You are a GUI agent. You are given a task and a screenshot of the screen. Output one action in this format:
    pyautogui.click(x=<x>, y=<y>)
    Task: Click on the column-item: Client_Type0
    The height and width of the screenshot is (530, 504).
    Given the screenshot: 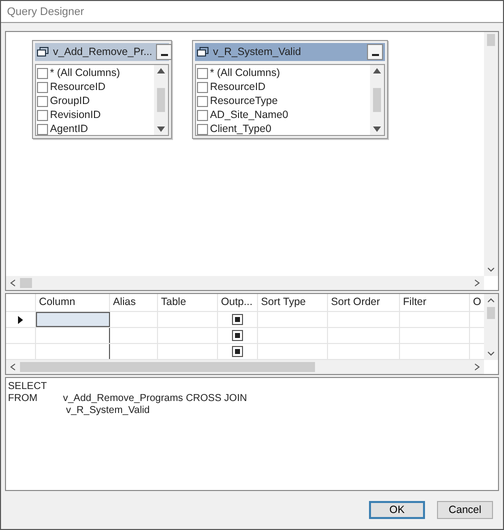 What is the action you would take?
    pyautogui.click(x=283, y=129)
    